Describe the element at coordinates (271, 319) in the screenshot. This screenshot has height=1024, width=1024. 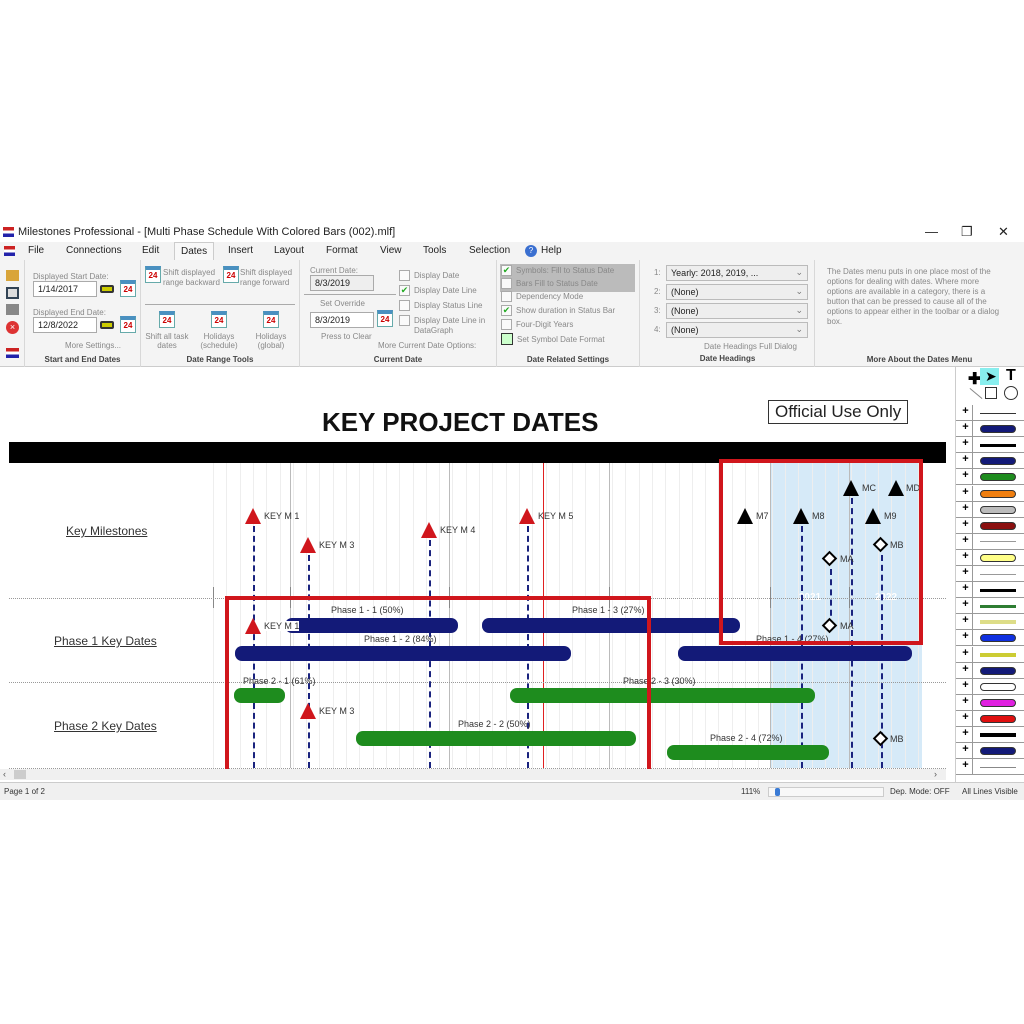
I see `holidays-global-icon: 24` at that location.